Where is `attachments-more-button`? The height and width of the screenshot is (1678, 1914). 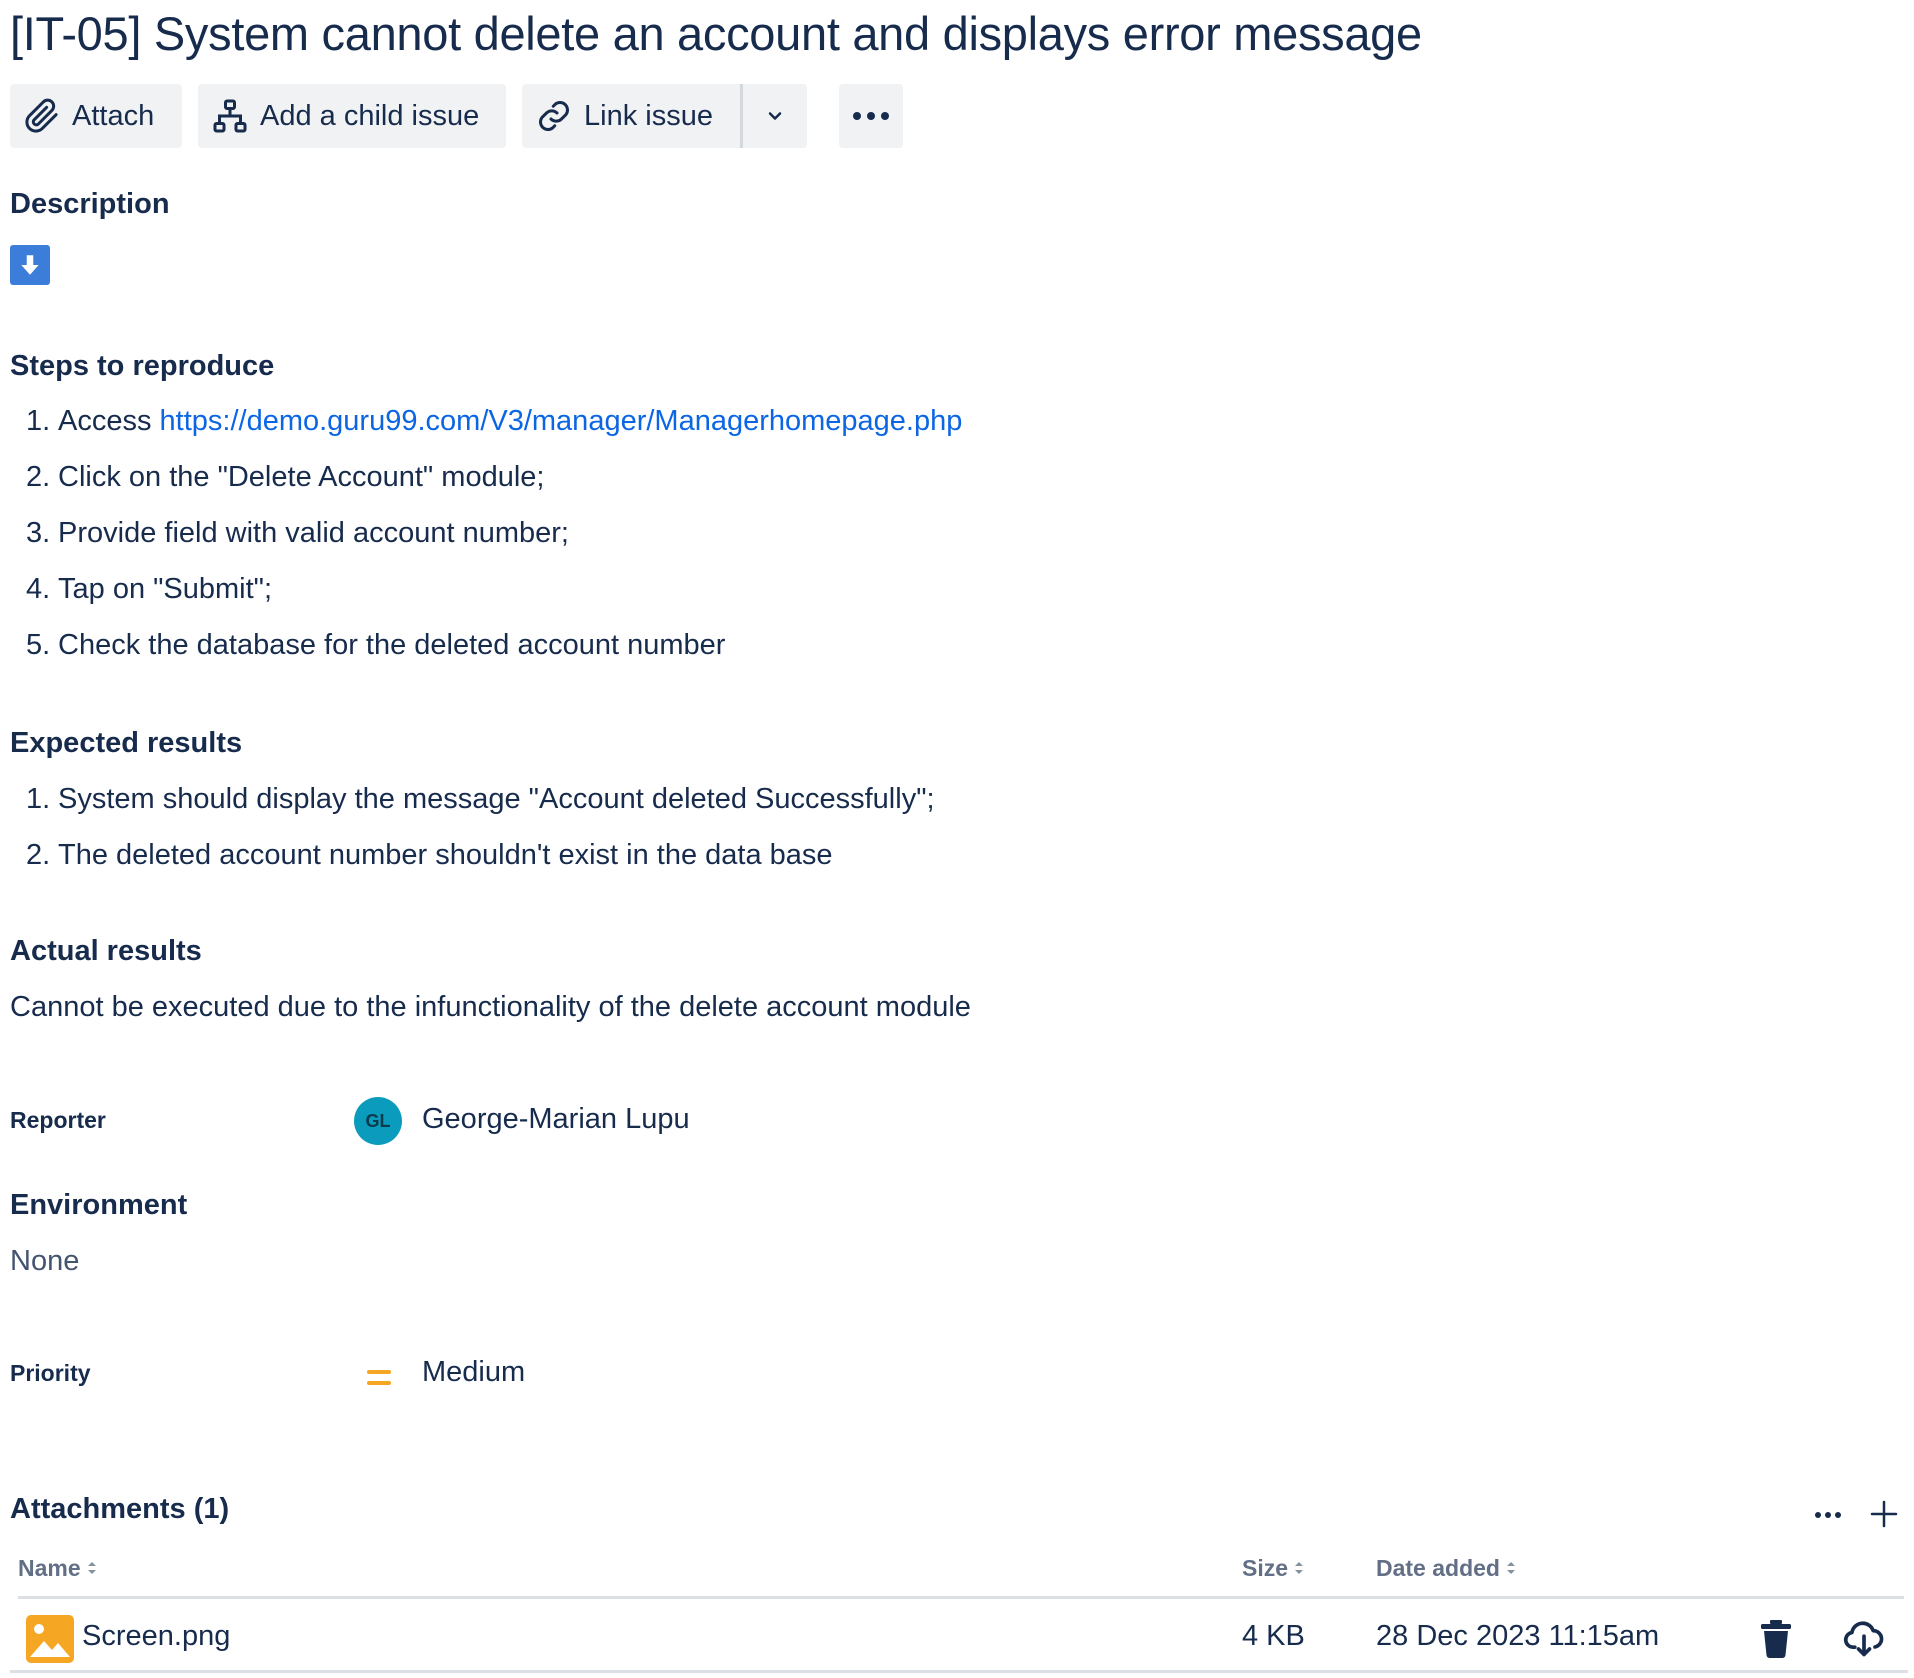 attachments-more-button is located at coordinates (1828, 1515).